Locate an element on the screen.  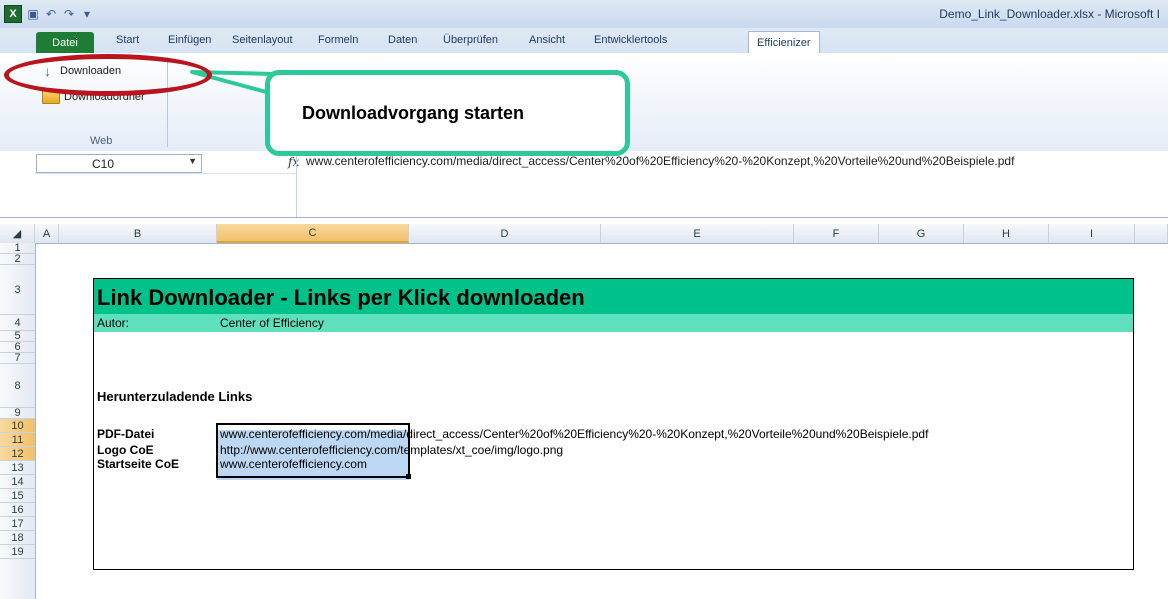
section-title: Herunterzuladende Links is located at coordinates (174, 396).